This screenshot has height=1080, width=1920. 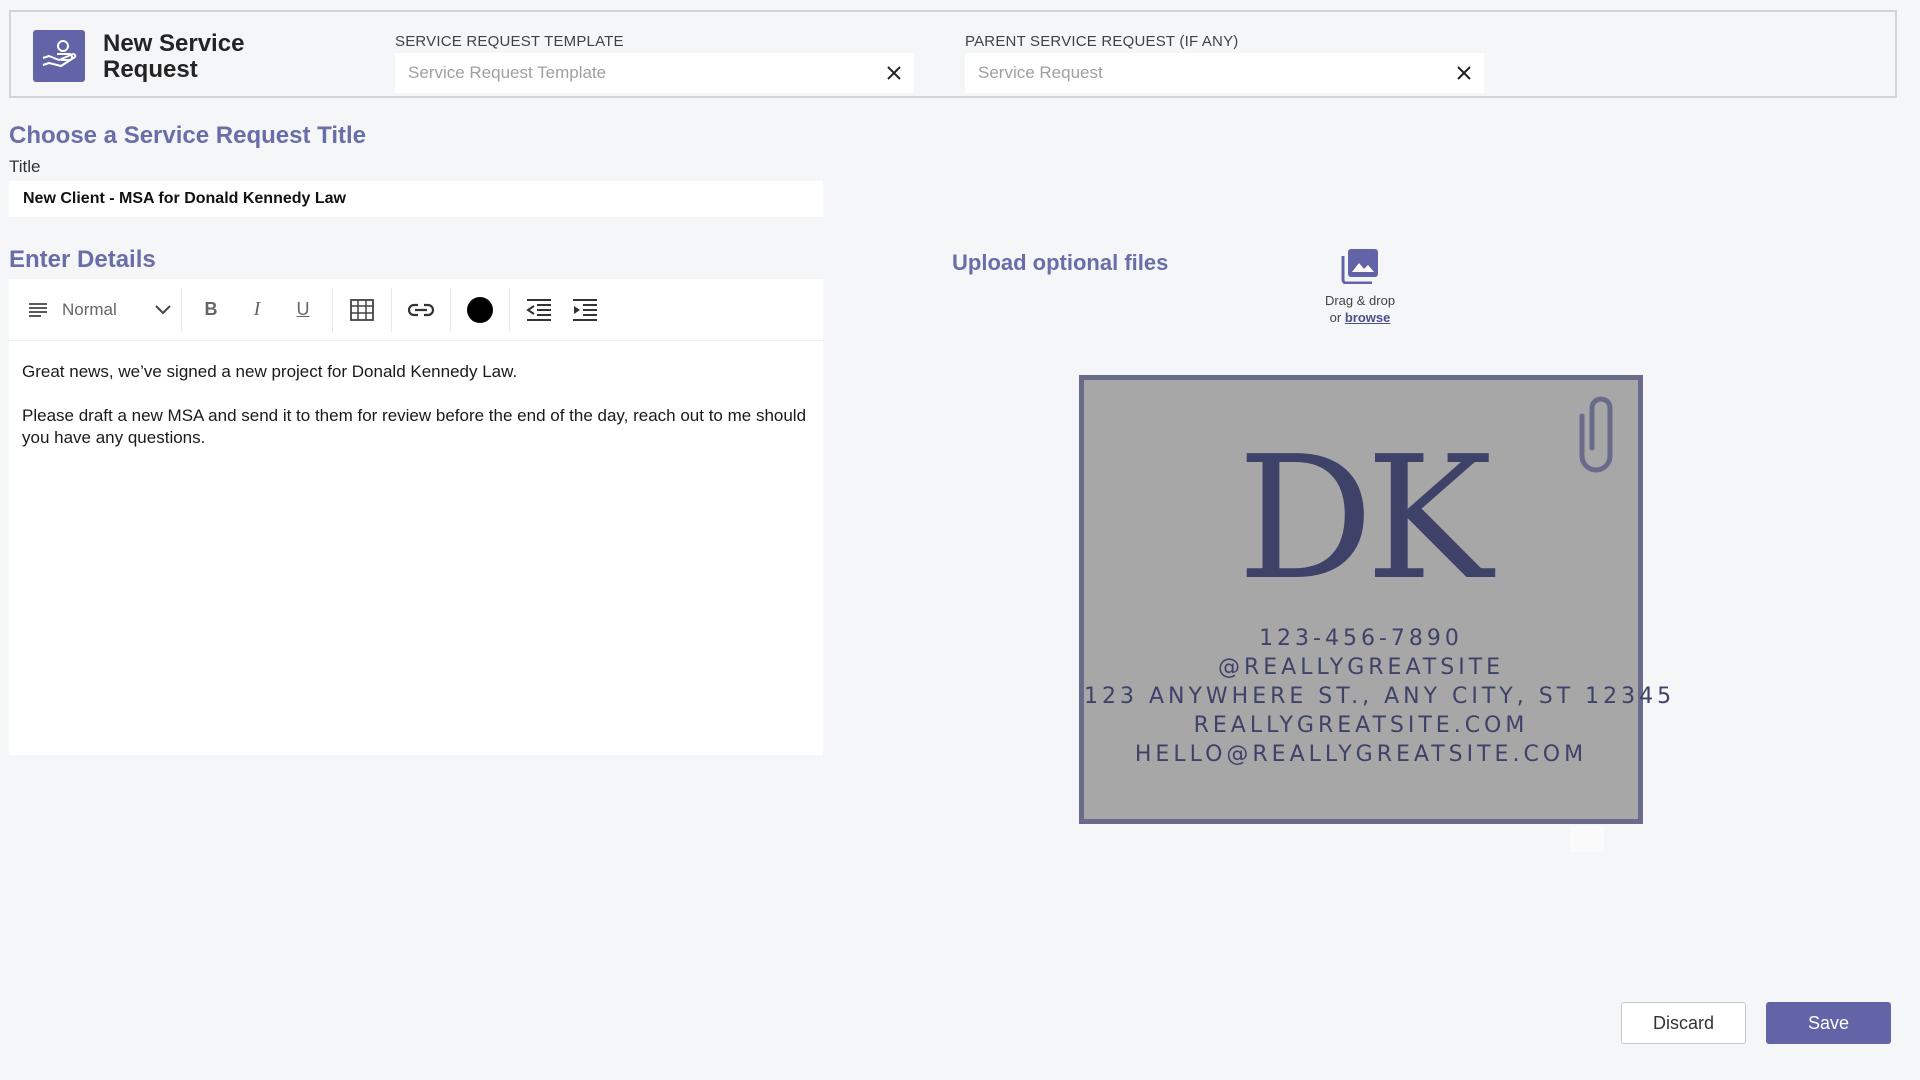 I want to click on clear-template-button, so click(x=894, y=73).